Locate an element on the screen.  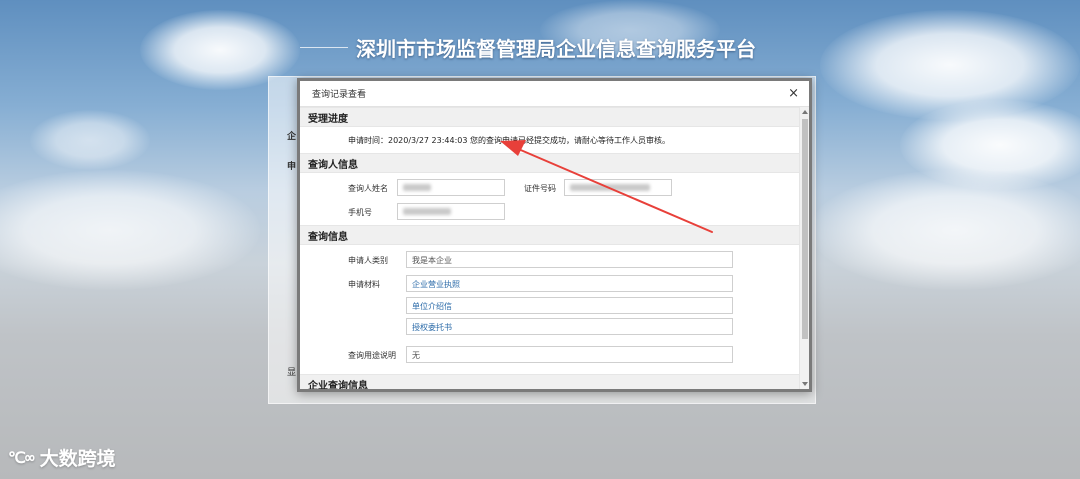
purpose-row: 查询用途说明 无 is located at coordinates (549, 354).